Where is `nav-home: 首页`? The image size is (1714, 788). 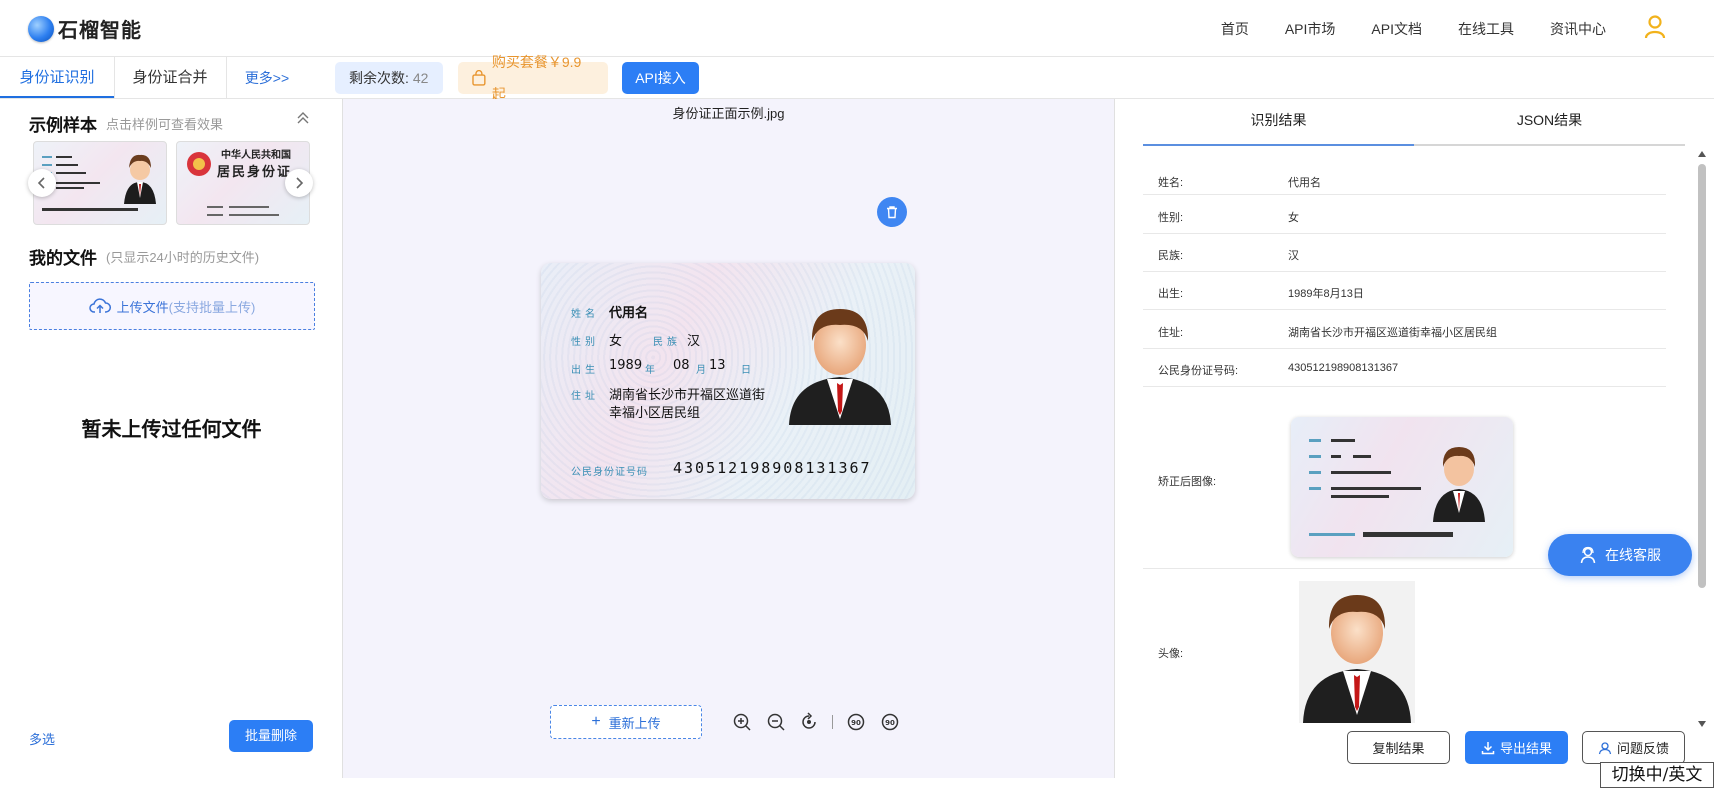
nav-home: 首页 is located at coordinates (1235, 29).